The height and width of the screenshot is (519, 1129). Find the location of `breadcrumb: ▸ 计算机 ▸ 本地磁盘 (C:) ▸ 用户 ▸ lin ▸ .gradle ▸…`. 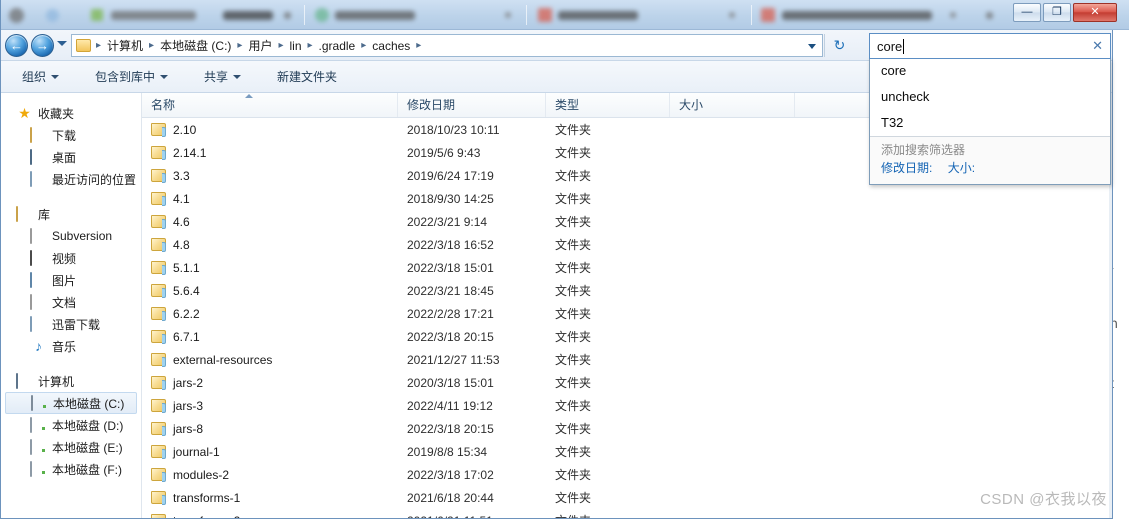

breadcrumb: ▸ 计算机 ▸ 本地磁盘 (C:) ▸ 用户 ▸ lin ▸ .gradle ▸… is located at coordinates (447, 45).